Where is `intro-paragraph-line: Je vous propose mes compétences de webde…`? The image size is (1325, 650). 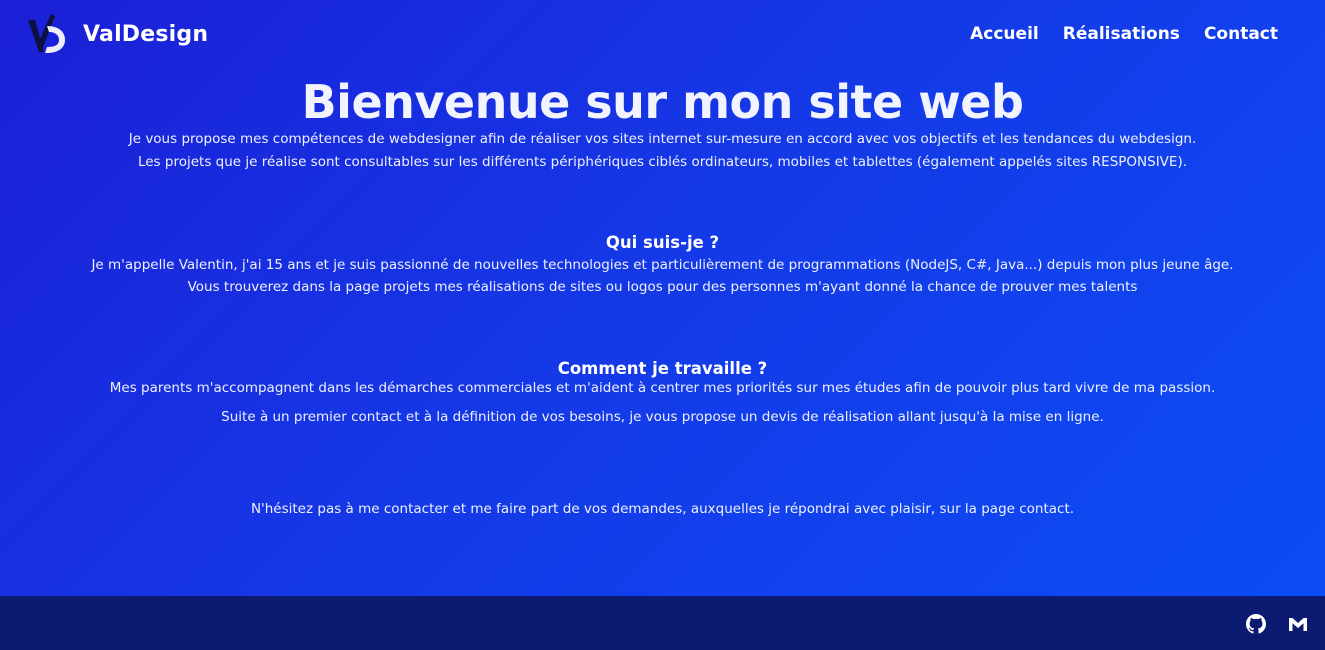 intro-paragraph-line: Je vous propose mes compétences de webde… is located at coordinates (662, 139).